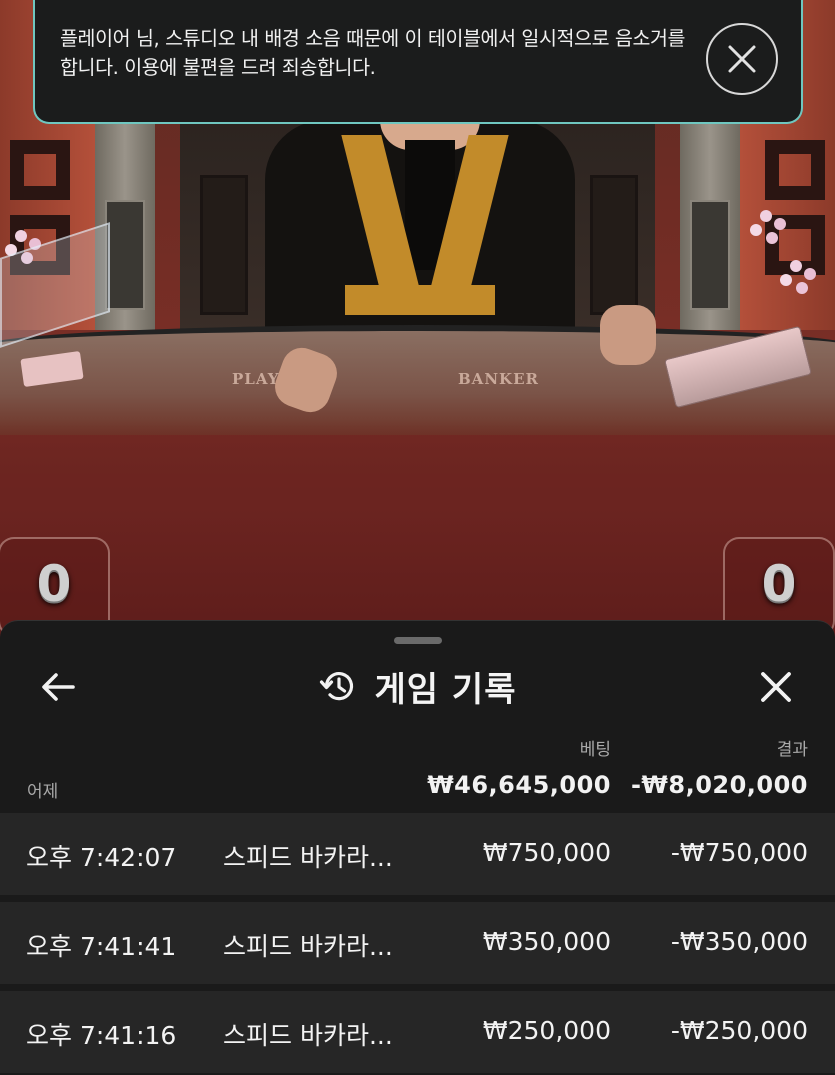  I want to click on history-row: 오후 7:42:07 스피드 바카라... ₩750,000 -₩750,000, so click(417, 854).